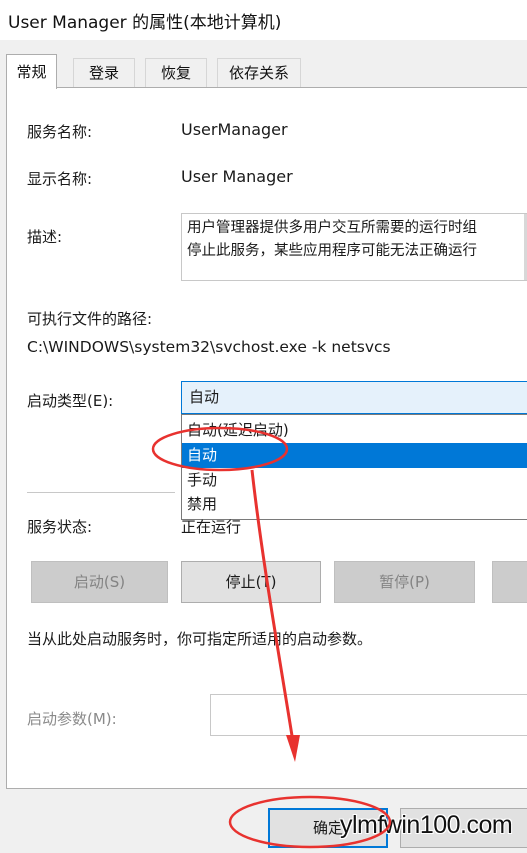 This screenshot has width=527, height=853. I want to click on separator, so click(101, 492).